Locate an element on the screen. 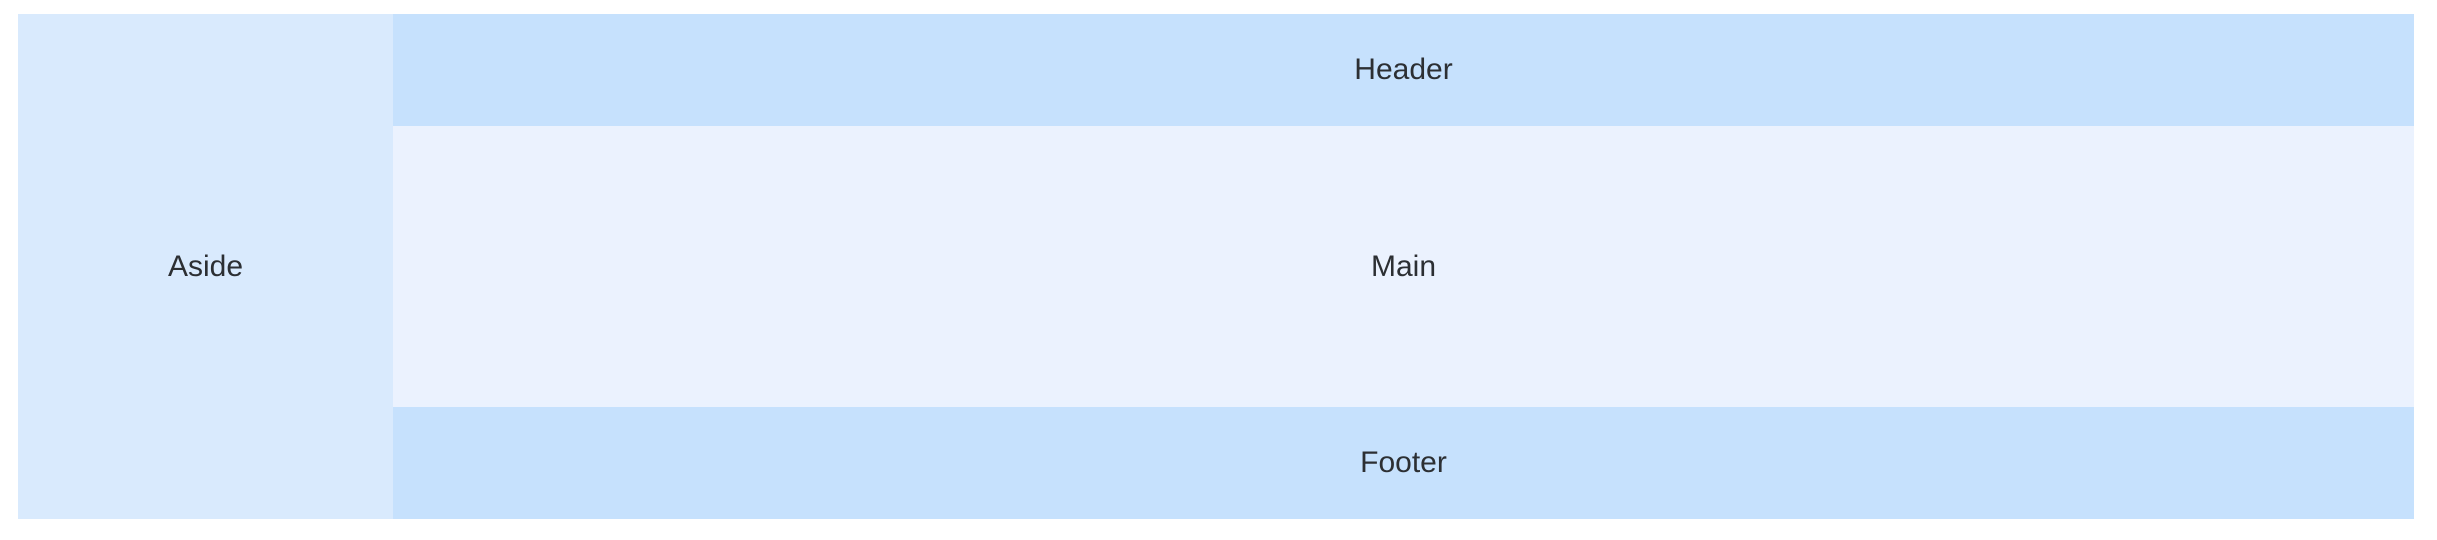  aside-panel: Aside is located at coordinates (205, 266).